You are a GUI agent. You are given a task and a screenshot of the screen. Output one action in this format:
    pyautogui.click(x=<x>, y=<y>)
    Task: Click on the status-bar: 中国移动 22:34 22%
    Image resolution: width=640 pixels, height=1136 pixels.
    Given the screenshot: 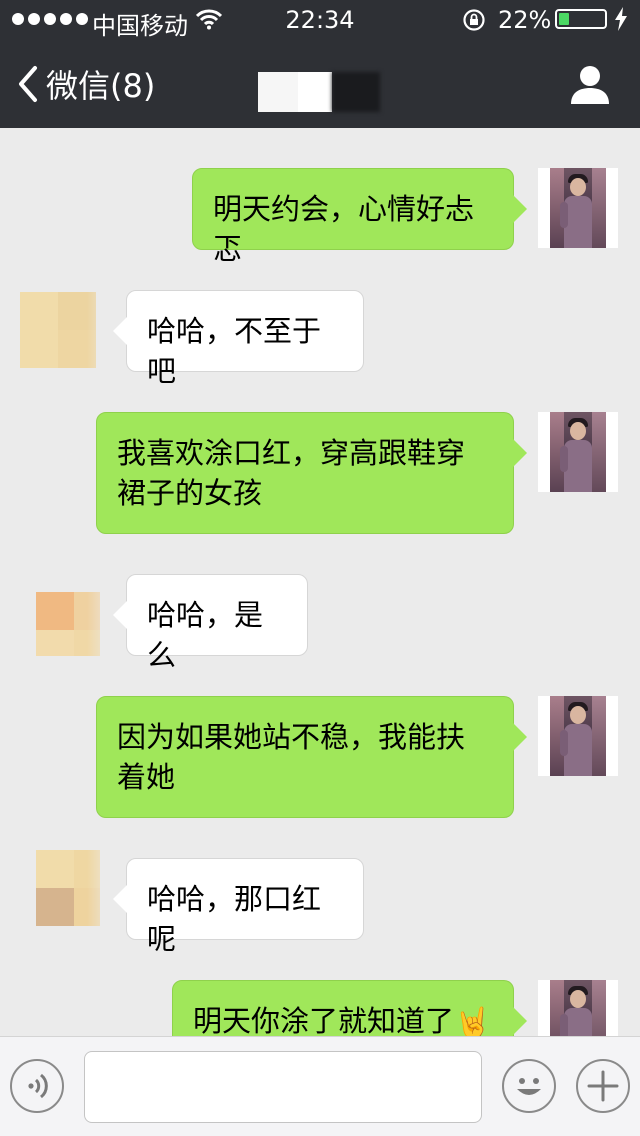 What is the action you would take?
    pyautogui.click(x=320, y=20)
    